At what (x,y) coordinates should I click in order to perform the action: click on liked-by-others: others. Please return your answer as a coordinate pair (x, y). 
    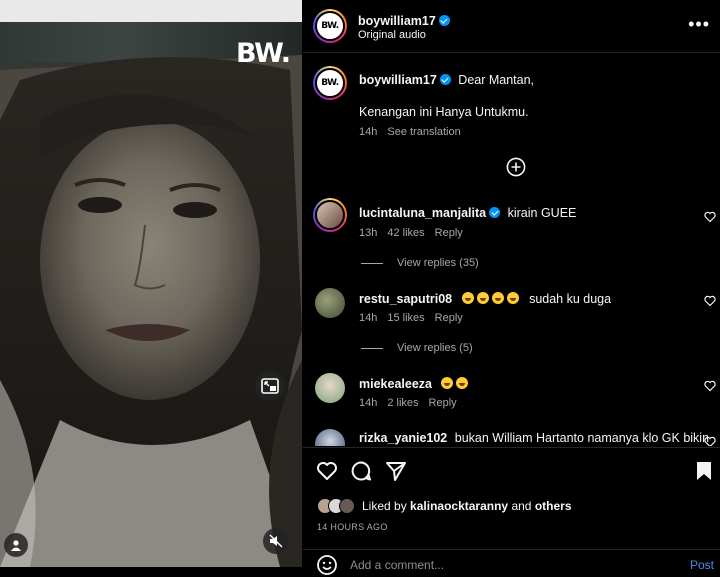
    Looking at the image, I should click on (553, 506).